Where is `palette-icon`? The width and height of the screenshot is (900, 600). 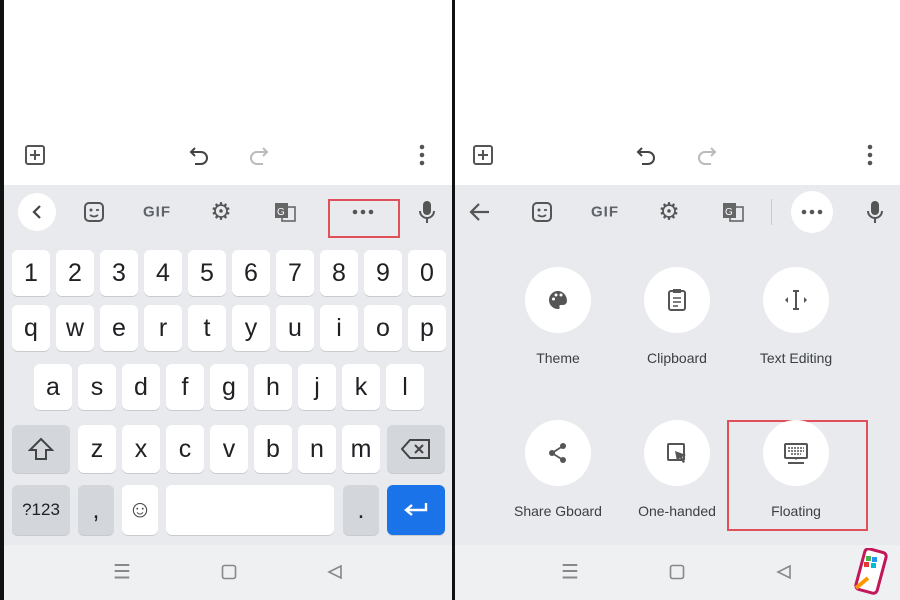 palette-icon is located at coordinates (558, 300).